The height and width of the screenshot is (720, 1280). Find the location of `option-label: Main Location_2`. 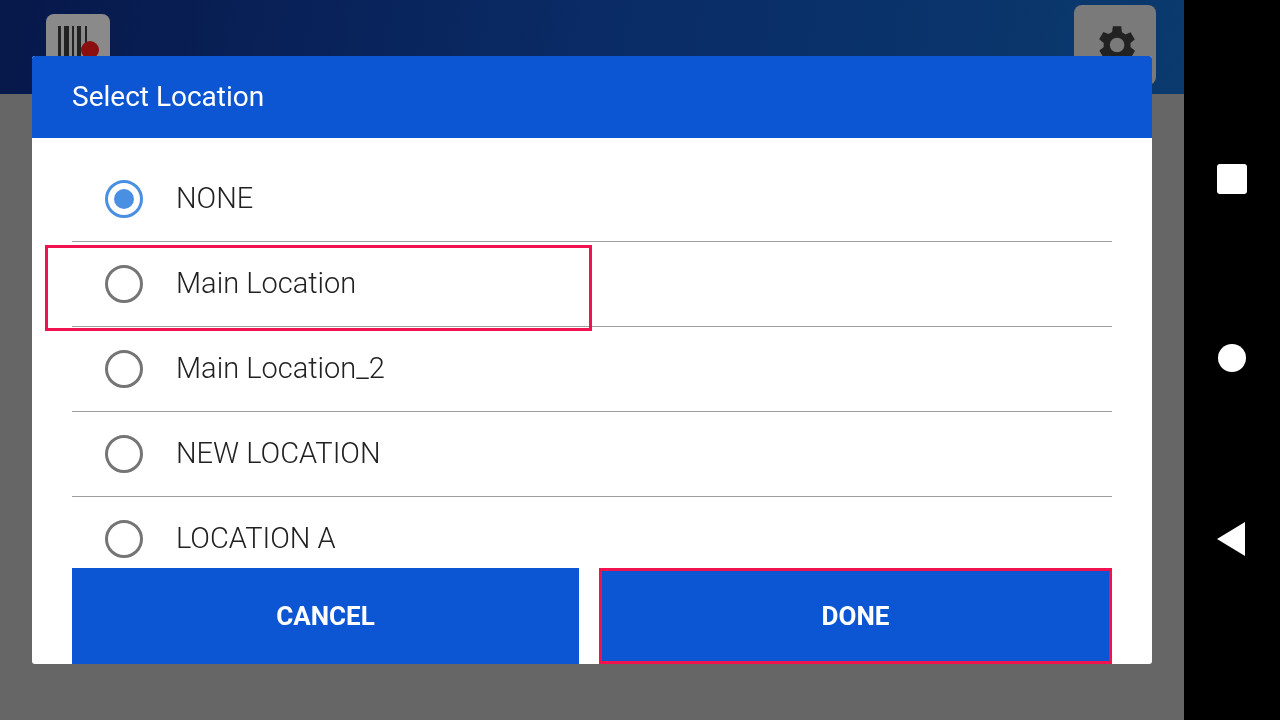

option-label: Main Location_2 is located at coordinates (280, 369).